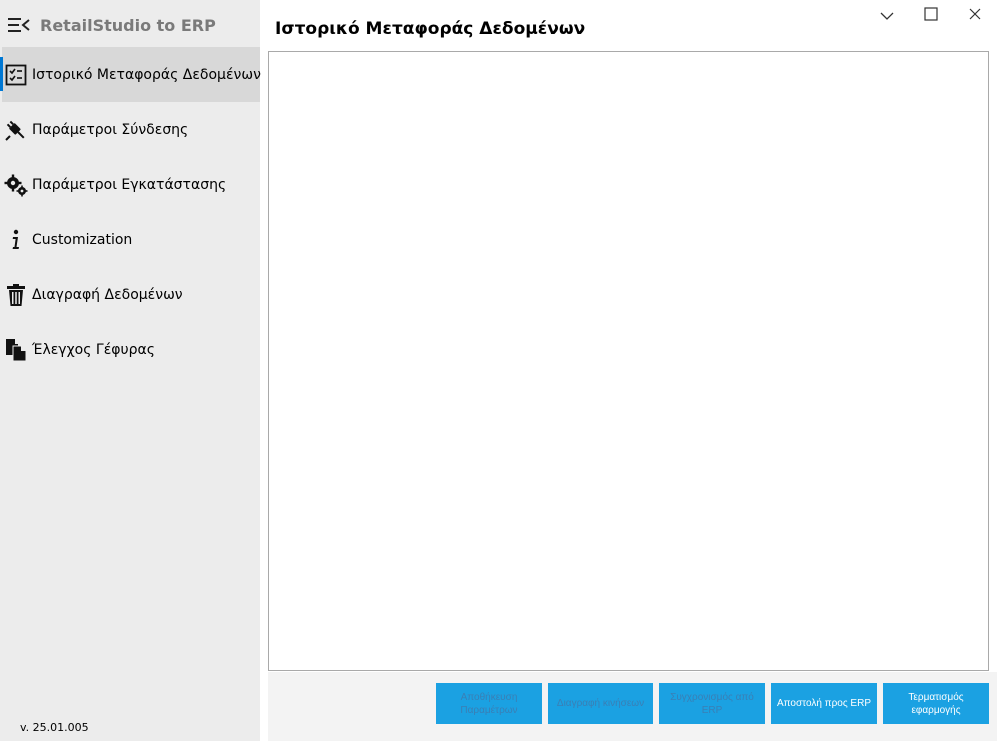 The height and width of the screenshot is (741, 997). I want to click on gears-icon, so click(16, 185).